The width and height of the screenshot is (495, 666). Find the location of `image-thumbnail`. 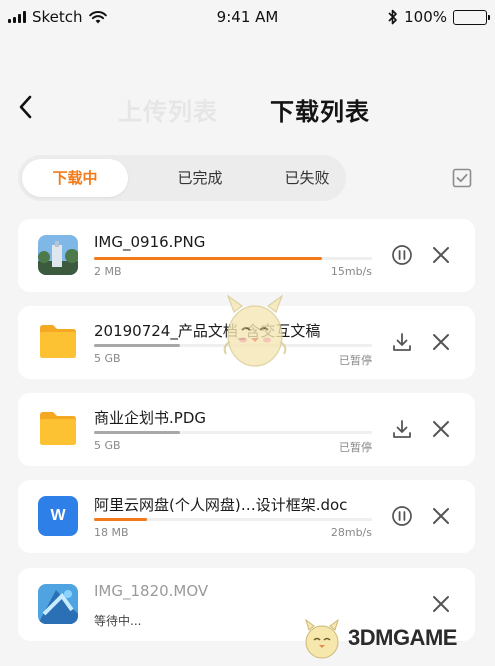

image-thumbnail is located at coordinates (58, 255).